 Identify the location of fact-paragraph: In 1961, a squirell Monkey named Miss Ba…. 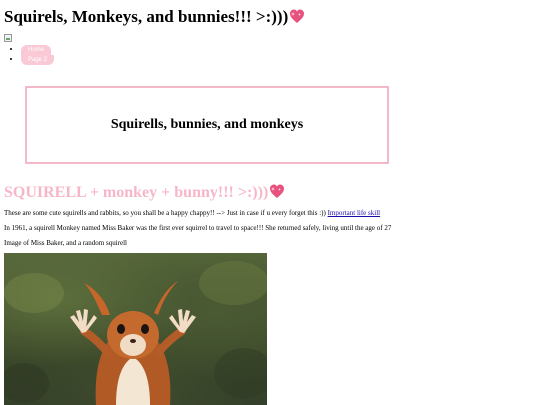
(198, 228).